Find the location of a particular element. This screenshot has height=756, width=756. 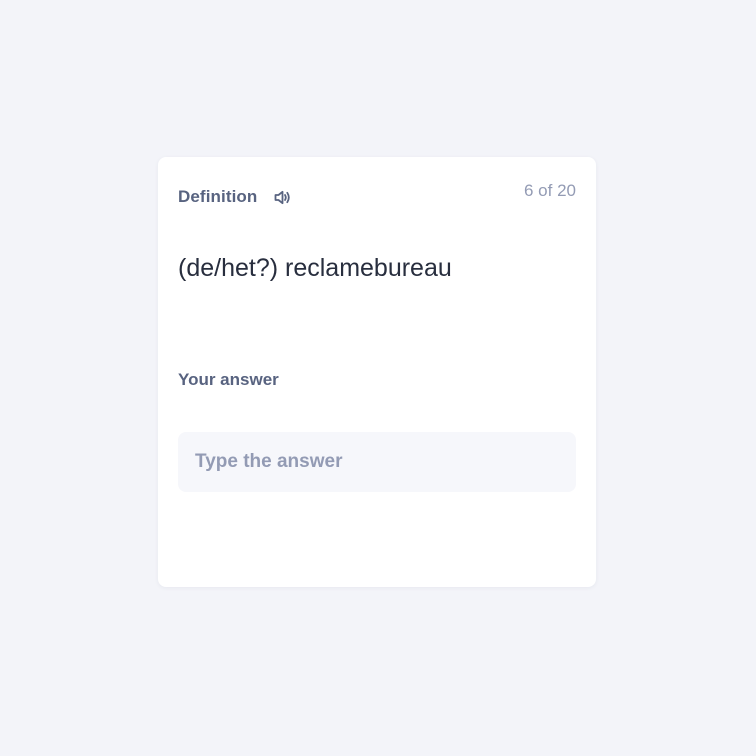

speaker-icon-graphic is located at coordinates (282, 197).